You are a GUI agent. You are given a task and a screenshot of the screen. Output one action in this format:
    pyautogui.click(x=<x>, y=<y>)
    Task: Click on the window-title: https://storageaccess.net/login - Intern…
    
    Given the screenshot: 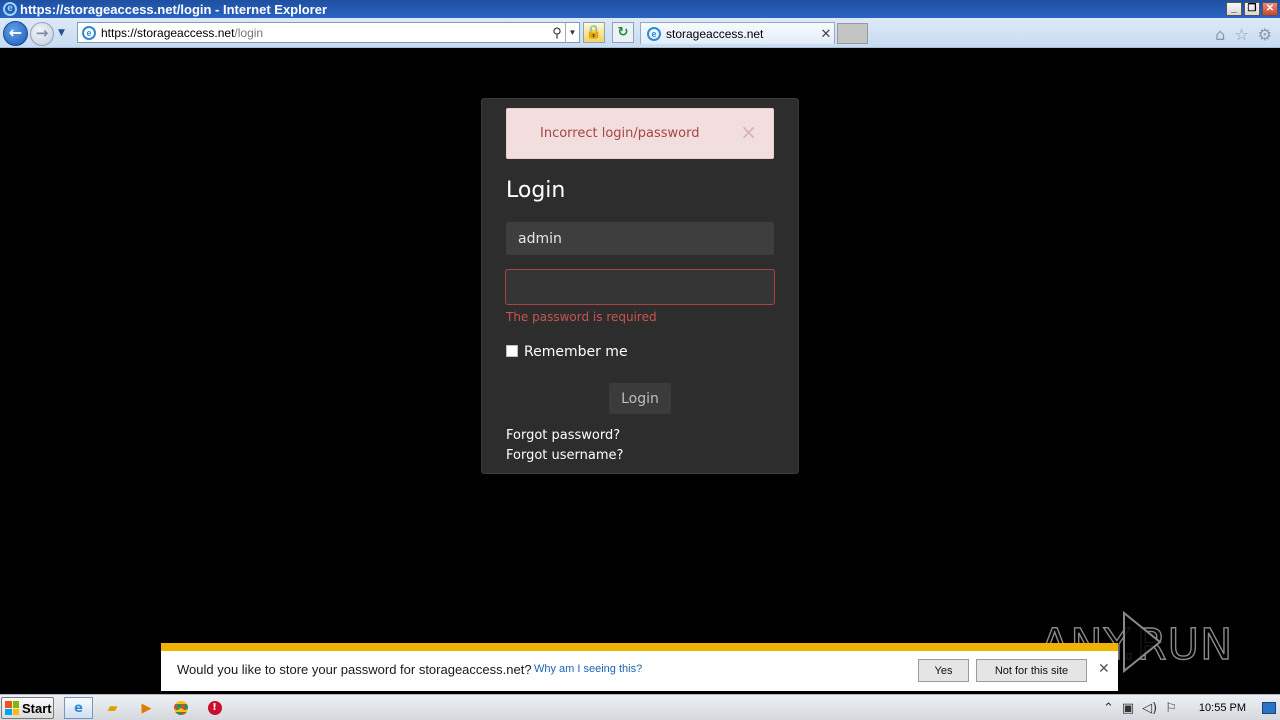 What is the action you would take?
    pyautogui.click(x=174, y=9)
    